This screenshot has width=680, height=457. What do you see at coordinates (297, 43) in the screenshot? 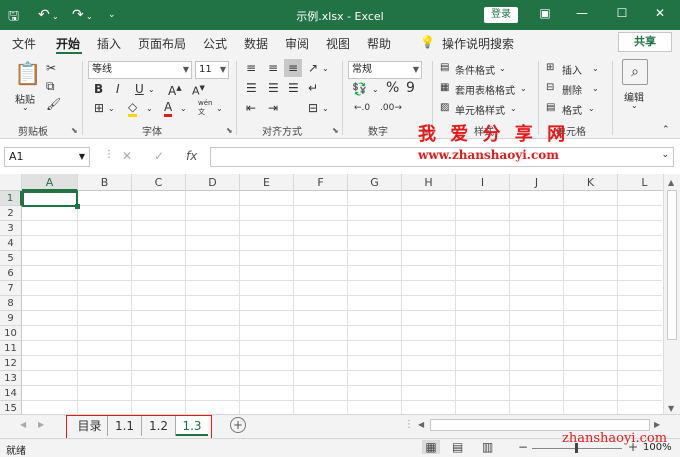
I see `tab-review: 审阅` at bounding box center [297, 43].